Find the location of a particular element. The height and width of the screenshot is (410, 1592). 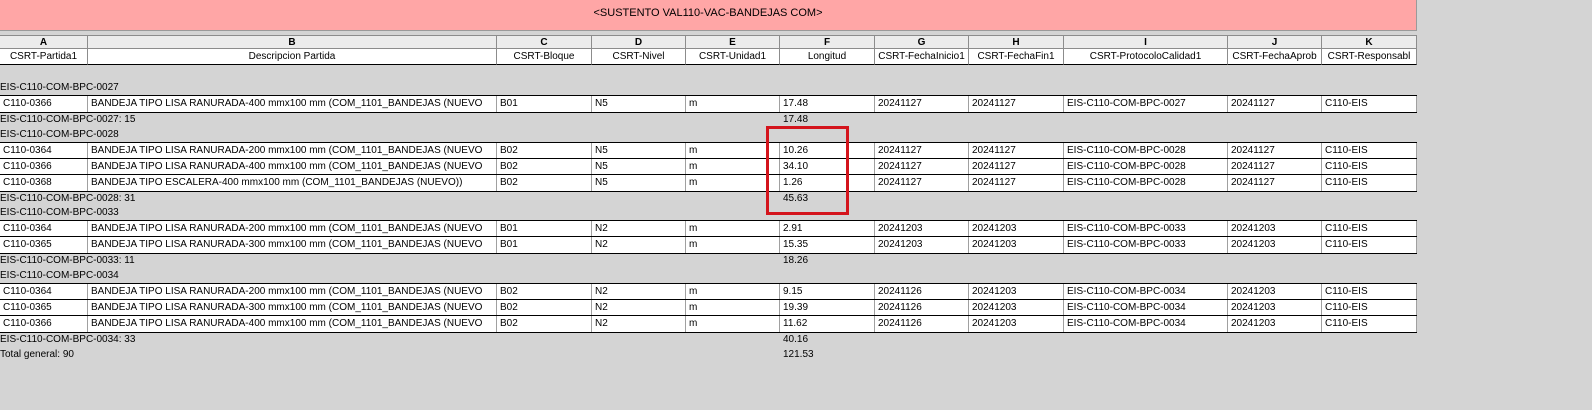

column-letter-g: G is located at coordinates (922, 42).